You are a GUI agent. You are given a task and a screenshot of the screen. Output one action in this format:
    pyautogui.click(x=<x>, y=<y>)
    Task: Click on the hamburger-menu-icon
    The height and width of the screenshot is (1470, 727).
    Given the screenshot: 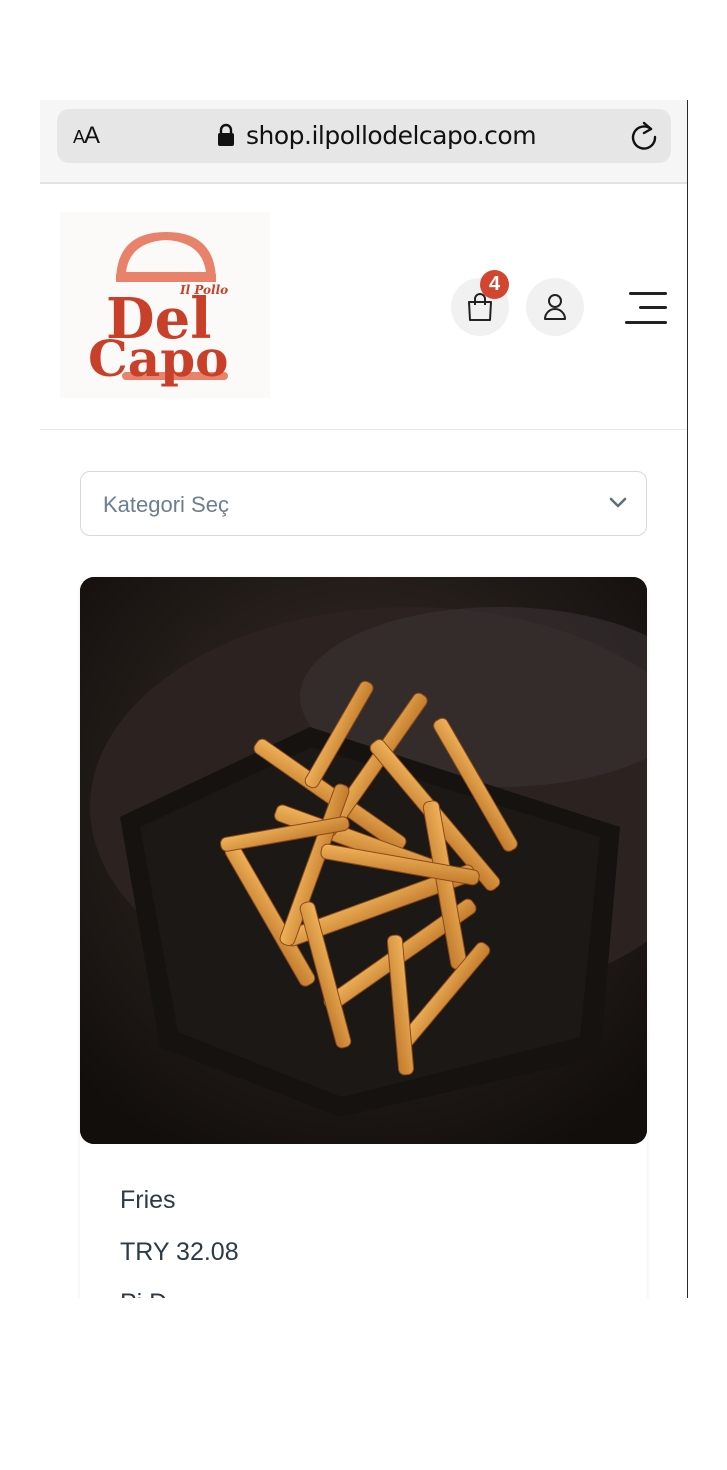 What is the action you would take?
    pyautogui.click(x=647, y=308)
    